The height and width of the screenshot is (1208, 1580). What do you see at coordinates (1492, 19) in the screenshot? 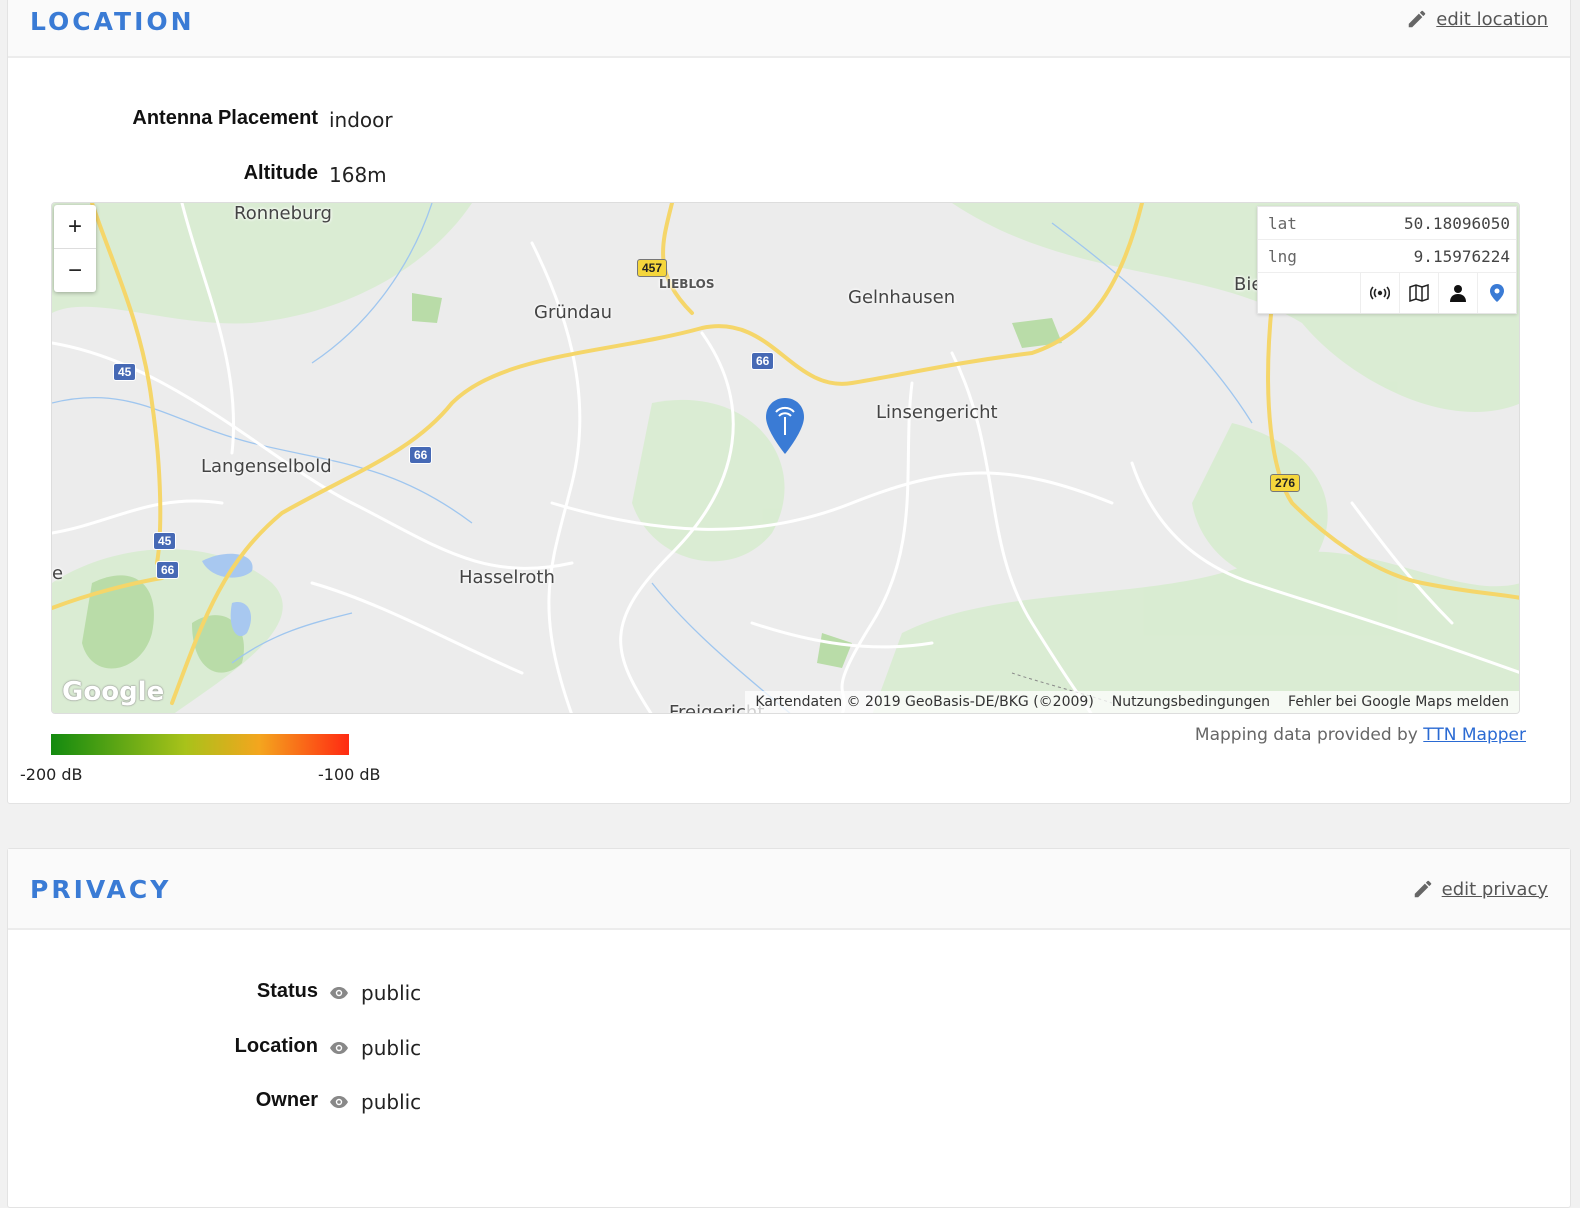
I see `edit-location-label: edit location` at bounding box center [1492, 19].